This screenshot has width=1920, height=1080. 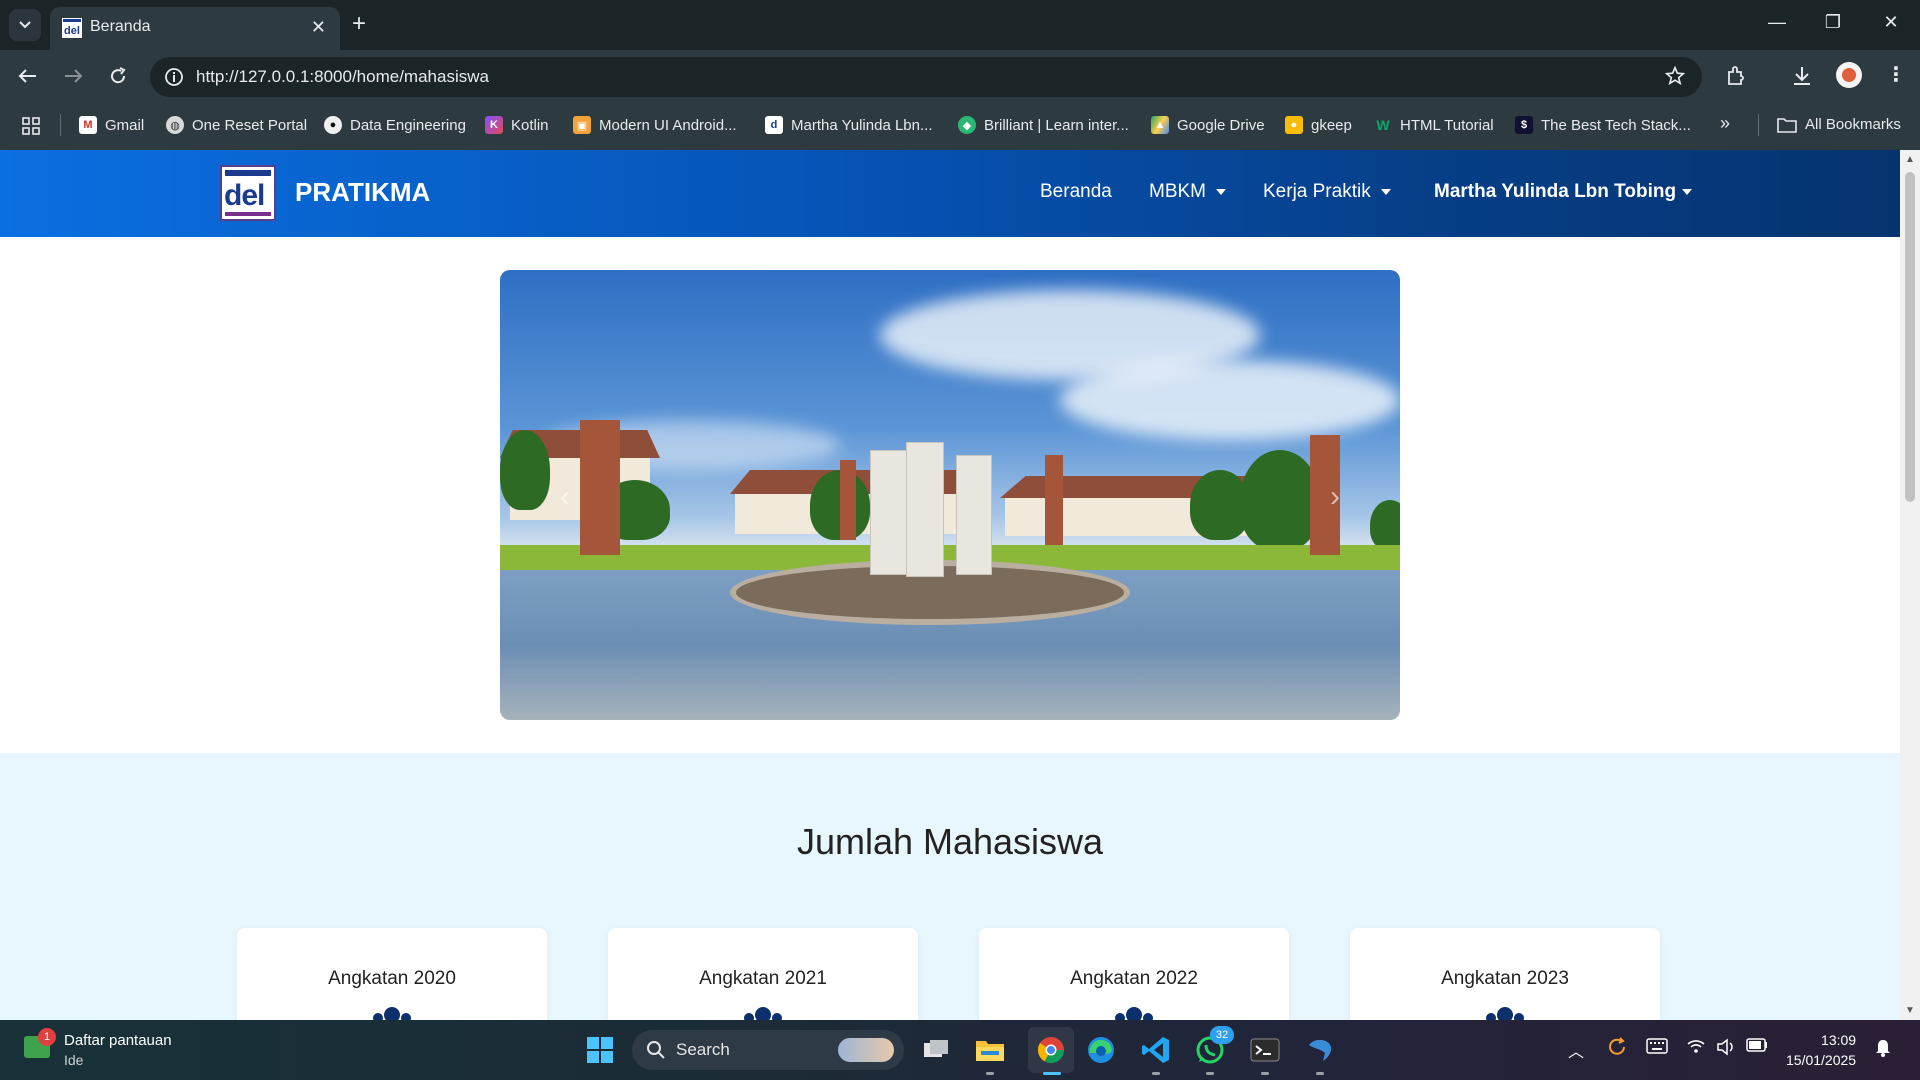 I want to click on bookmark-gmail: M Gmail, so click(x=111, y=125).